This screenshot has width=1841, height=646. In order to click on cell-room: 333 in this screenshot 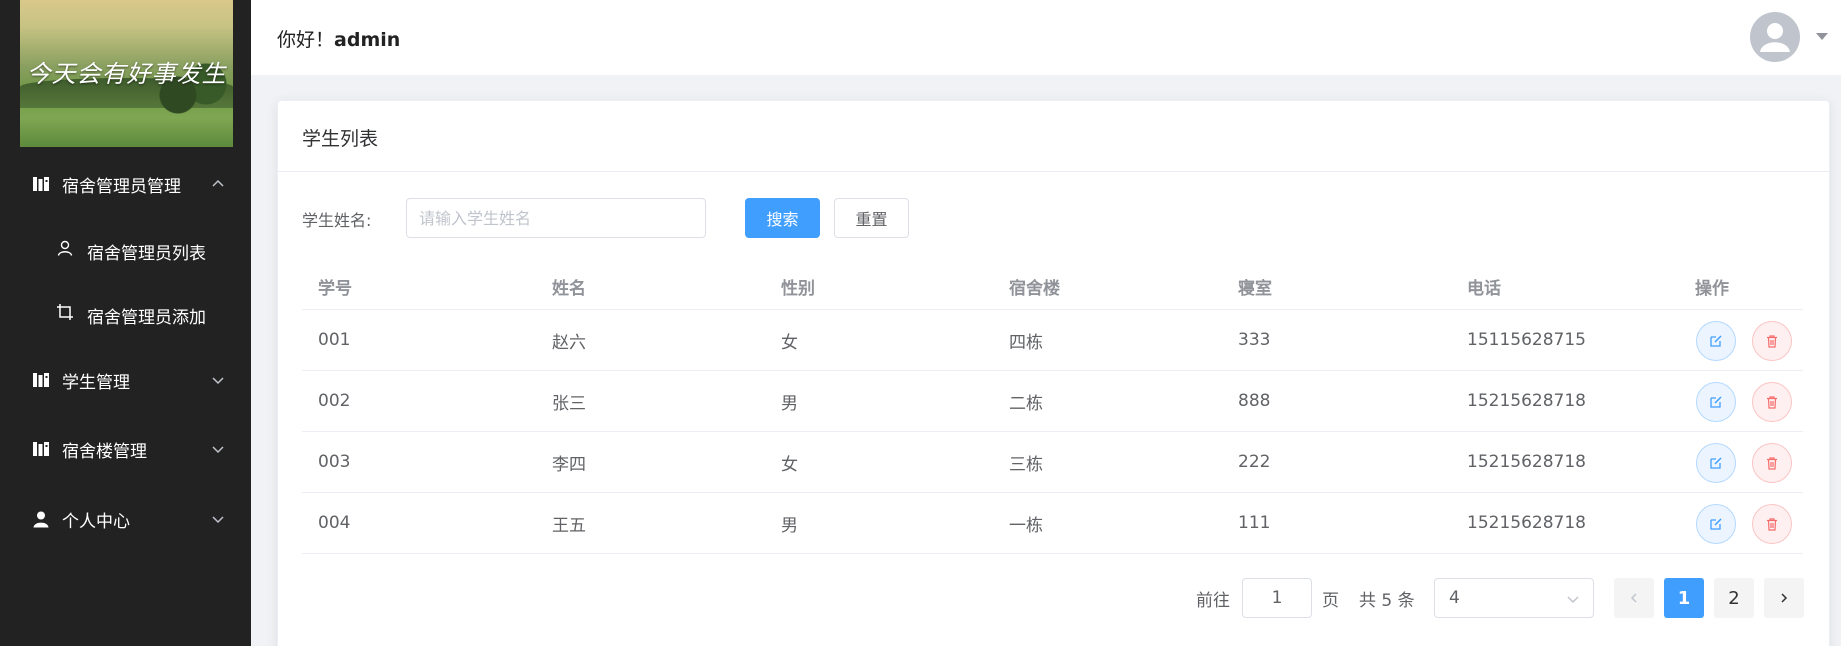, I will do `click(1254, 340)`.